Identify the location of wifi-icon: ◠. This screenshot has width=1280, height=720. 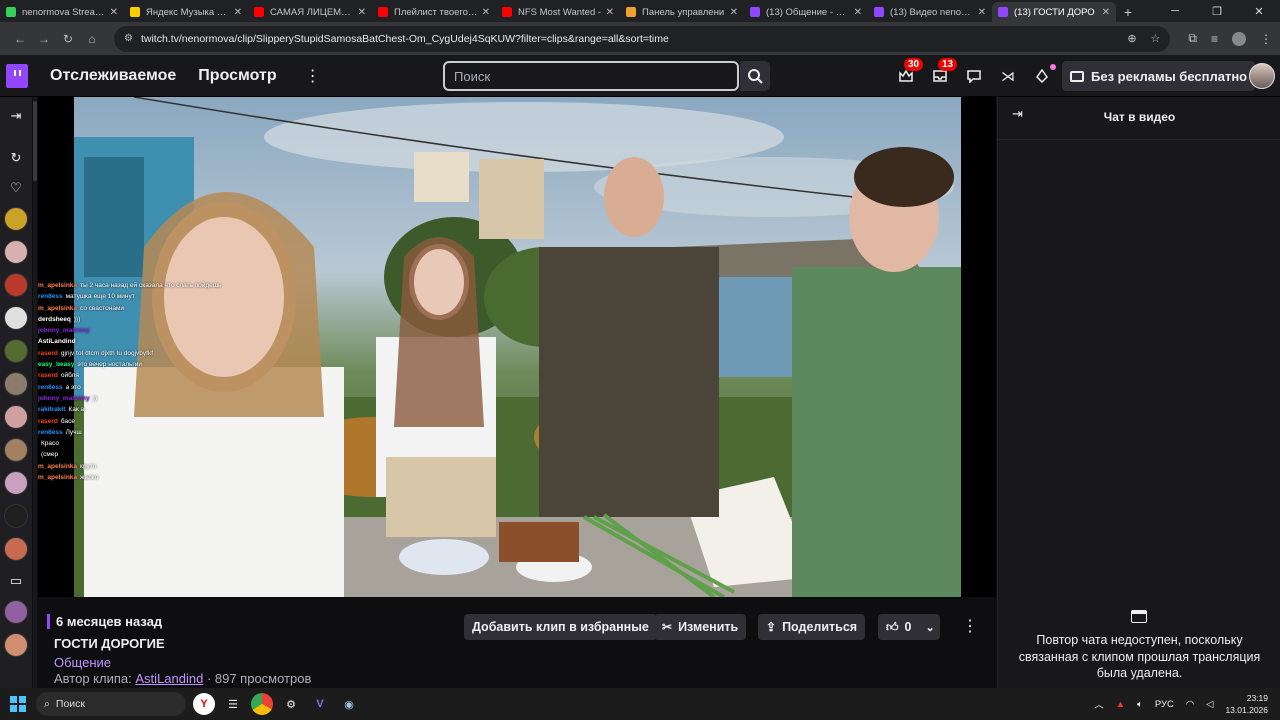
(1190, 704).